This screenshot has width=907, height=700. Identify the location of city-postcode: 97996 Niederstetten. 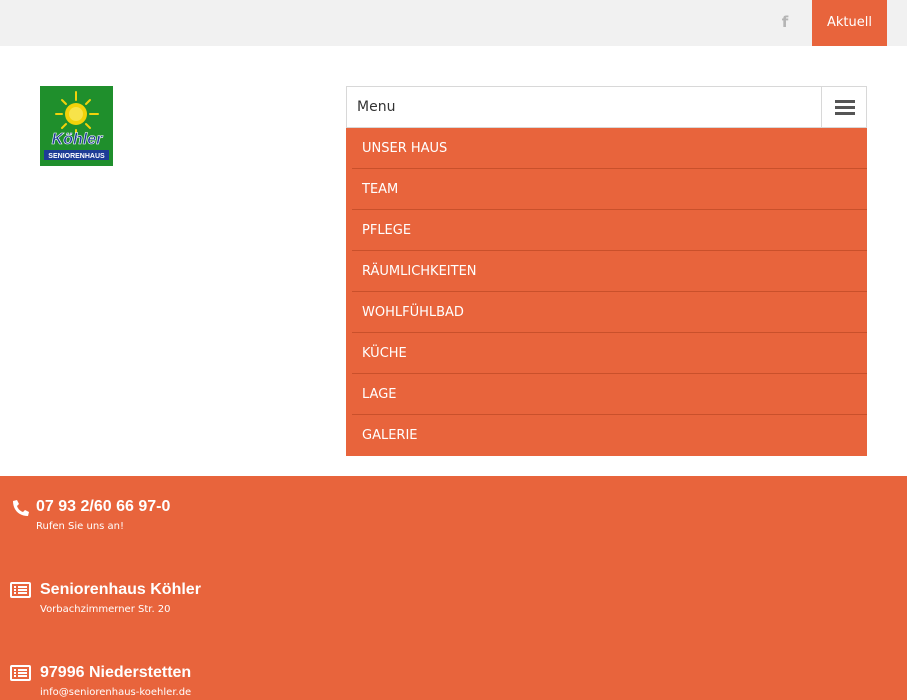
(116, 672).